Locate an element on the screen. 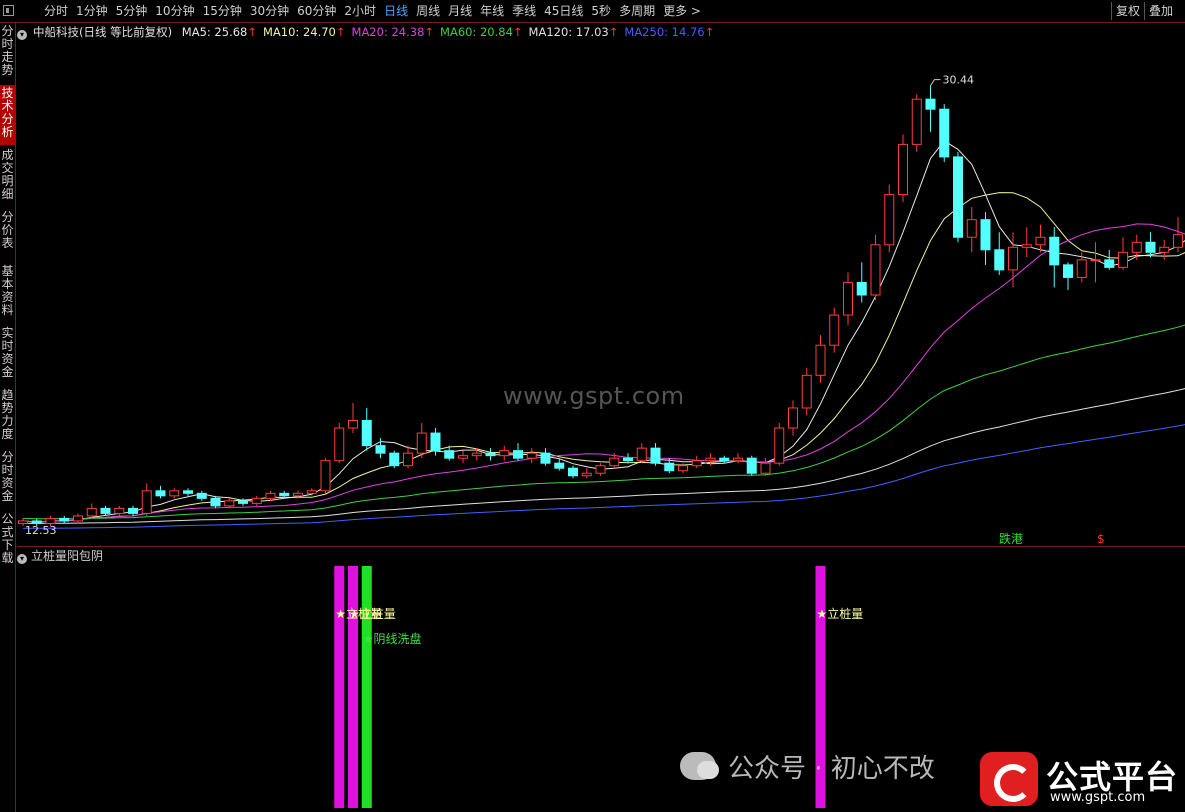 This screenshot has width=1185, height=812. side-tab-label: 实时资金 is located at coordinates (7, 352).